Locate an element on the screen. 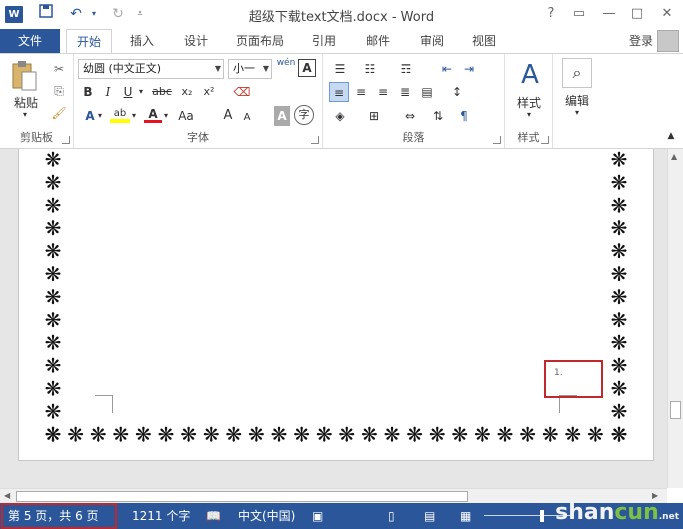  print-layout-icon: ▤ is located at coordinates (429, 516).